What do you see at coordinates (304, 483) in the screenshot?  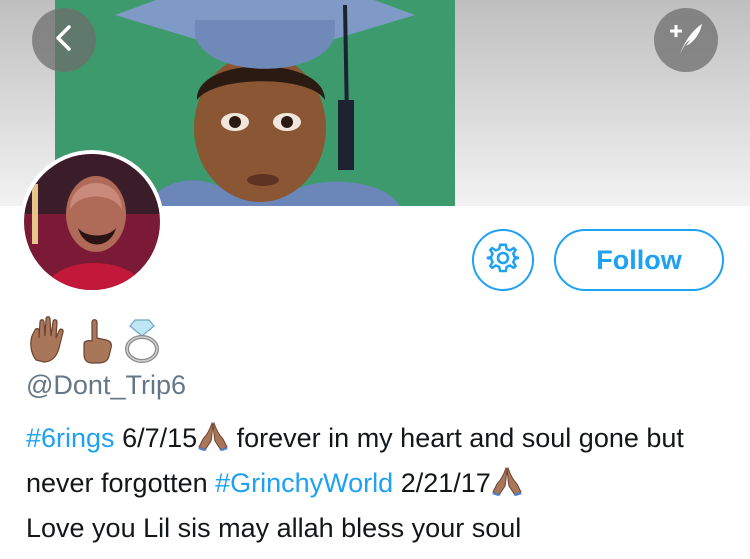 I see `hashtag-link: #GrinchyWorld` at bounding box center [304, 483].